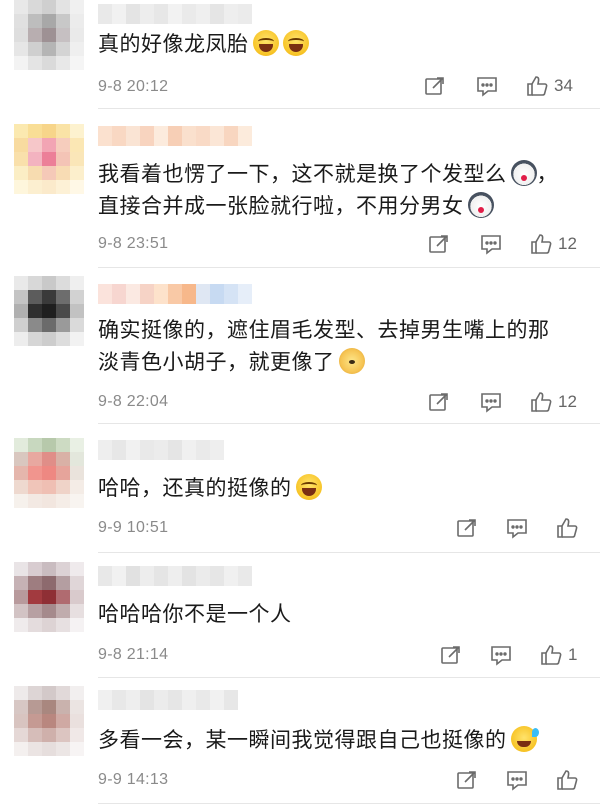 Image resolution: width=600 pixels, height=810 pixels. Describe the element at coordinates (324, 330) in the screenshot. I see `comment-line-text: 确实挺像的，遮住眉毛发型、去掉男生嘴上的那` at that location.